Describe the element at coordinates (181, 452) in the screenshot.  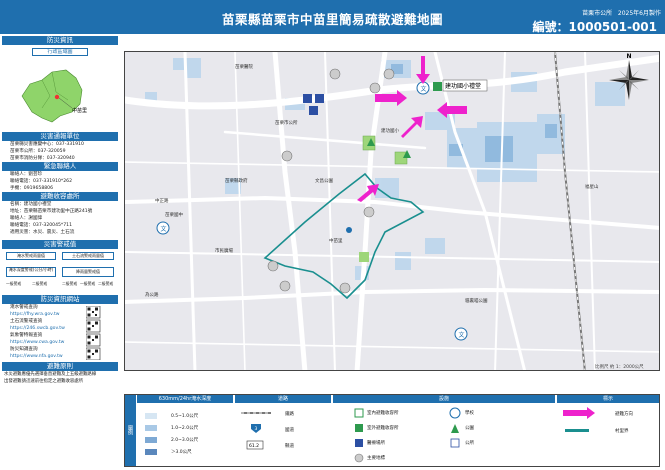
I see `flood-label: ＞3.0公尺` at that location.